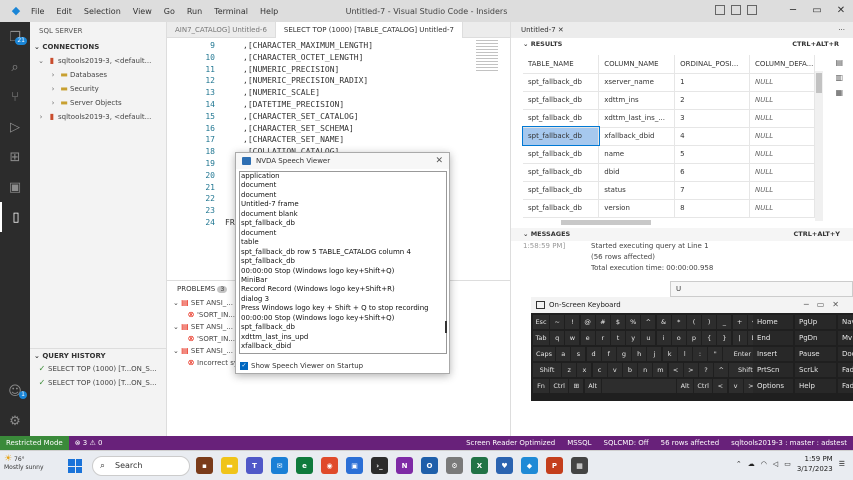 The height and width of the screenshot is (480, 853). Describe the element at coordinates (720, 10) in the screenshot. I see `toggle-sidebar-icon` at that location.